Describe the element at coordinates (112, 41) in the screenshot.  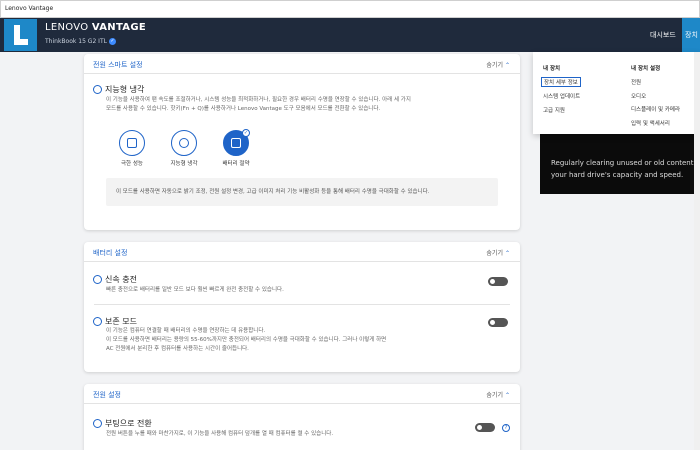
I see `verified-check-icon: ✓` at that location.